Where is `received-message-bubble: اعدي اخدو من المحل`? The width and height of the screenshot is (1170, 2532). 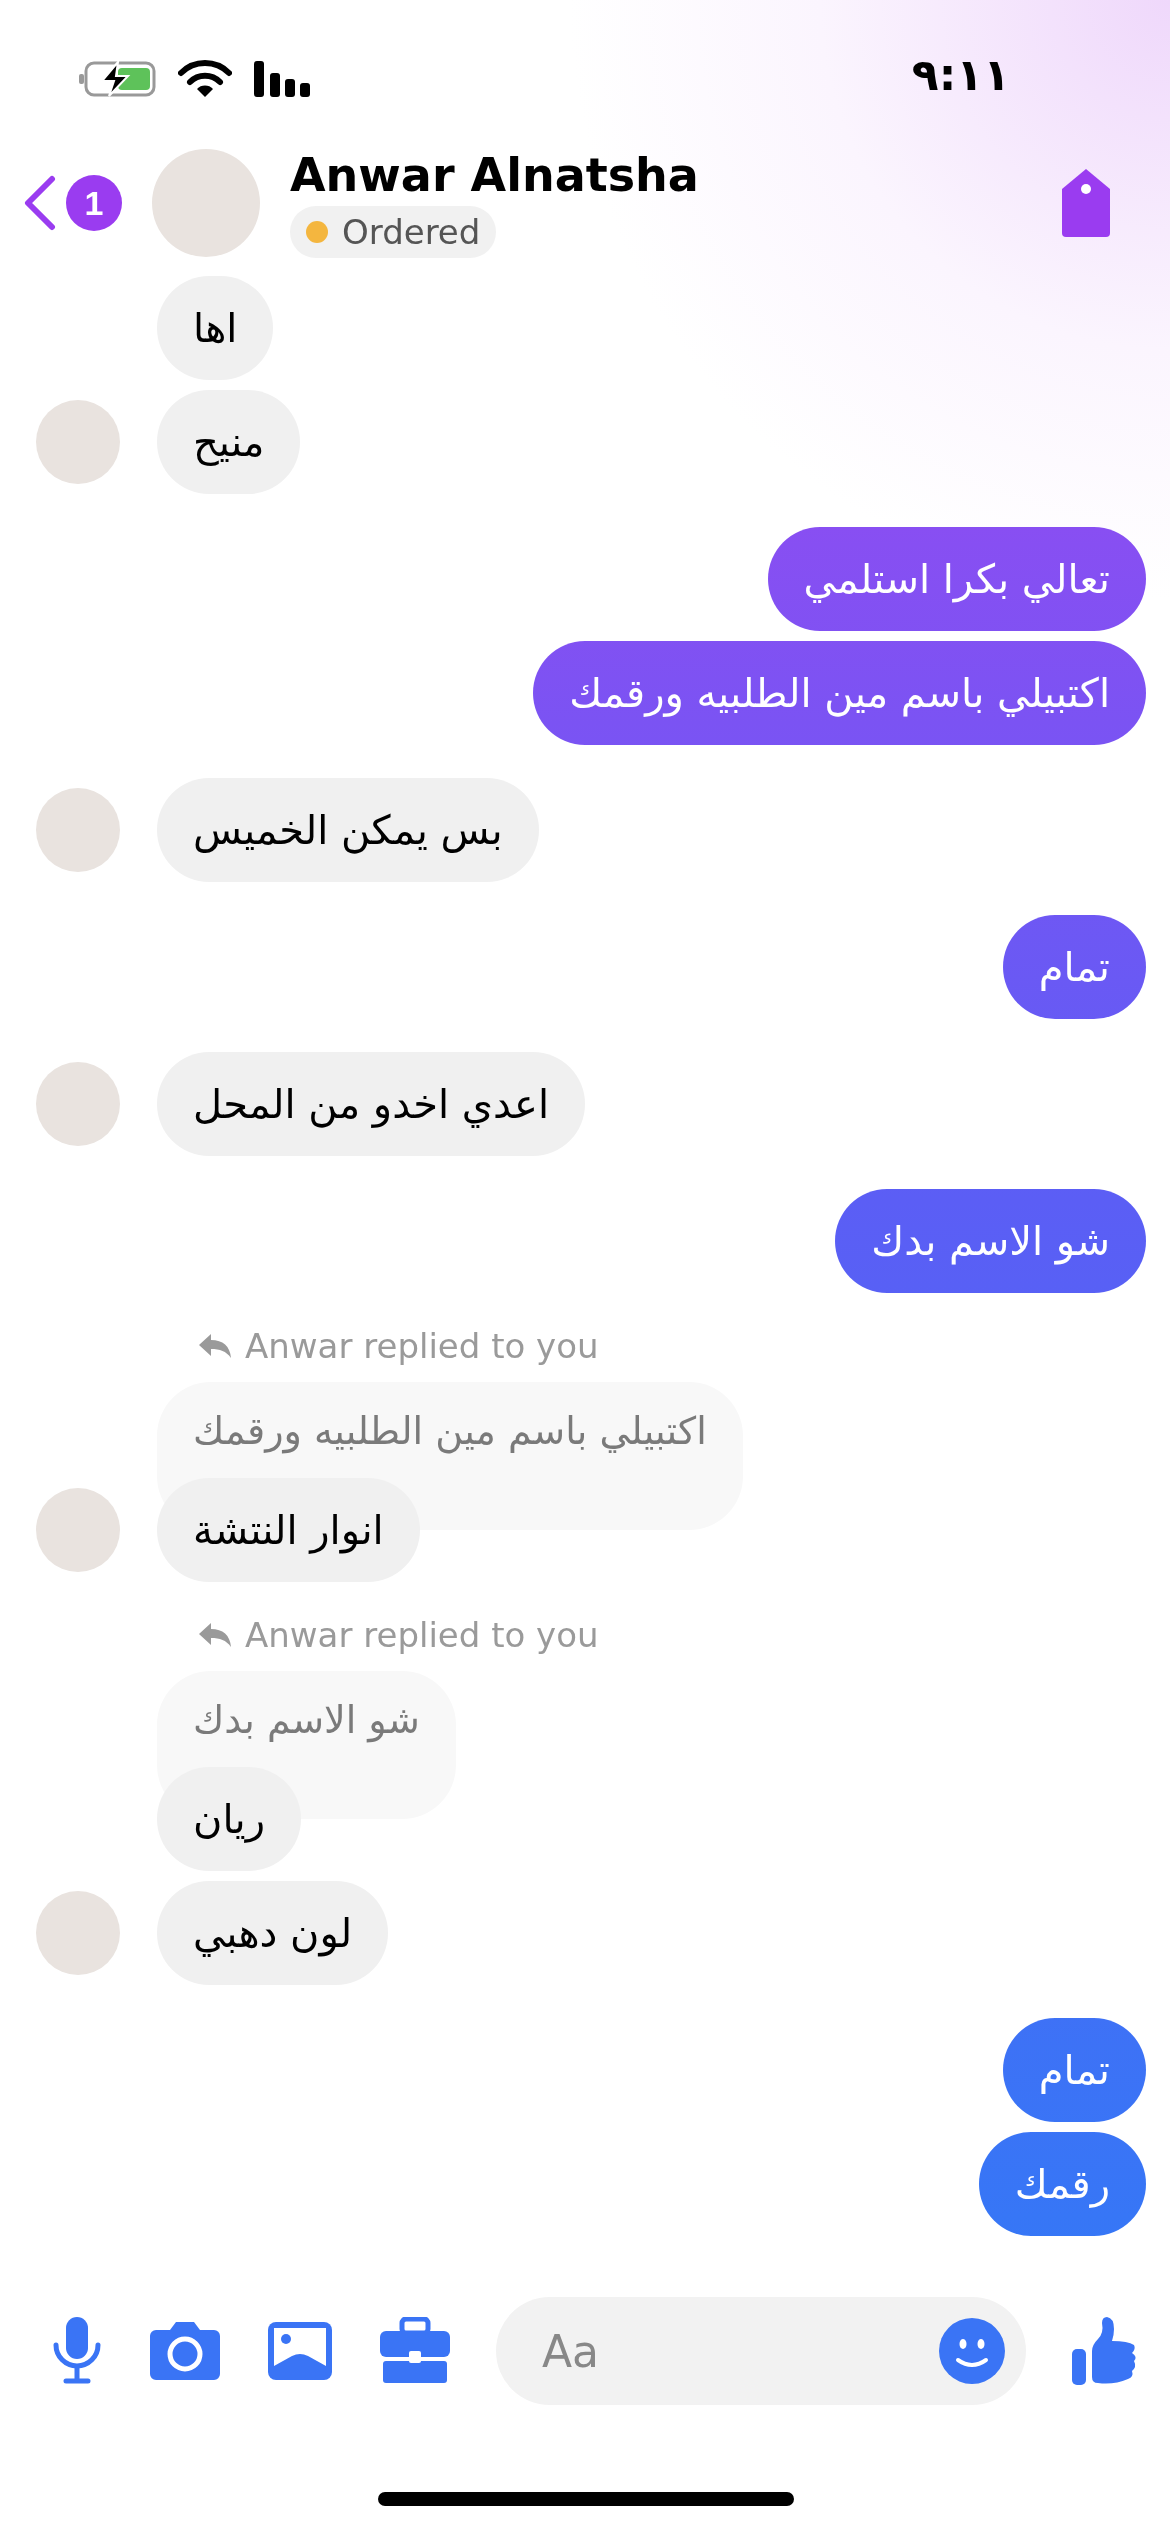
received-message-bubble: اعدي اخدو من المحل is located at coordinates (371, 1104).